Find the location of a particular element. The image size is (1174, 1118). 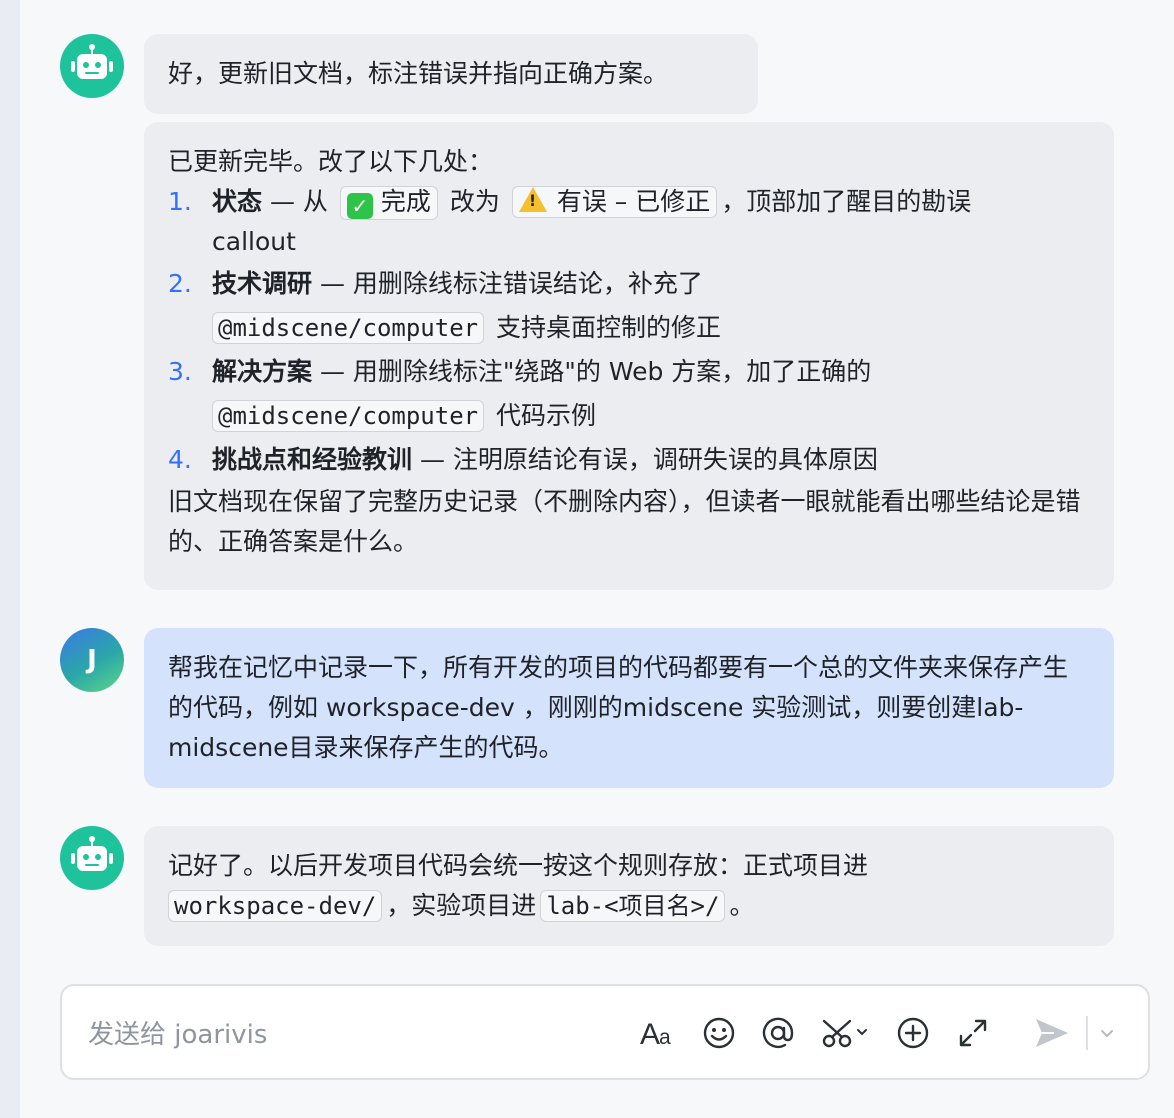

status-tag-done: ✓ 完成 is located at coordinates (388, 203).